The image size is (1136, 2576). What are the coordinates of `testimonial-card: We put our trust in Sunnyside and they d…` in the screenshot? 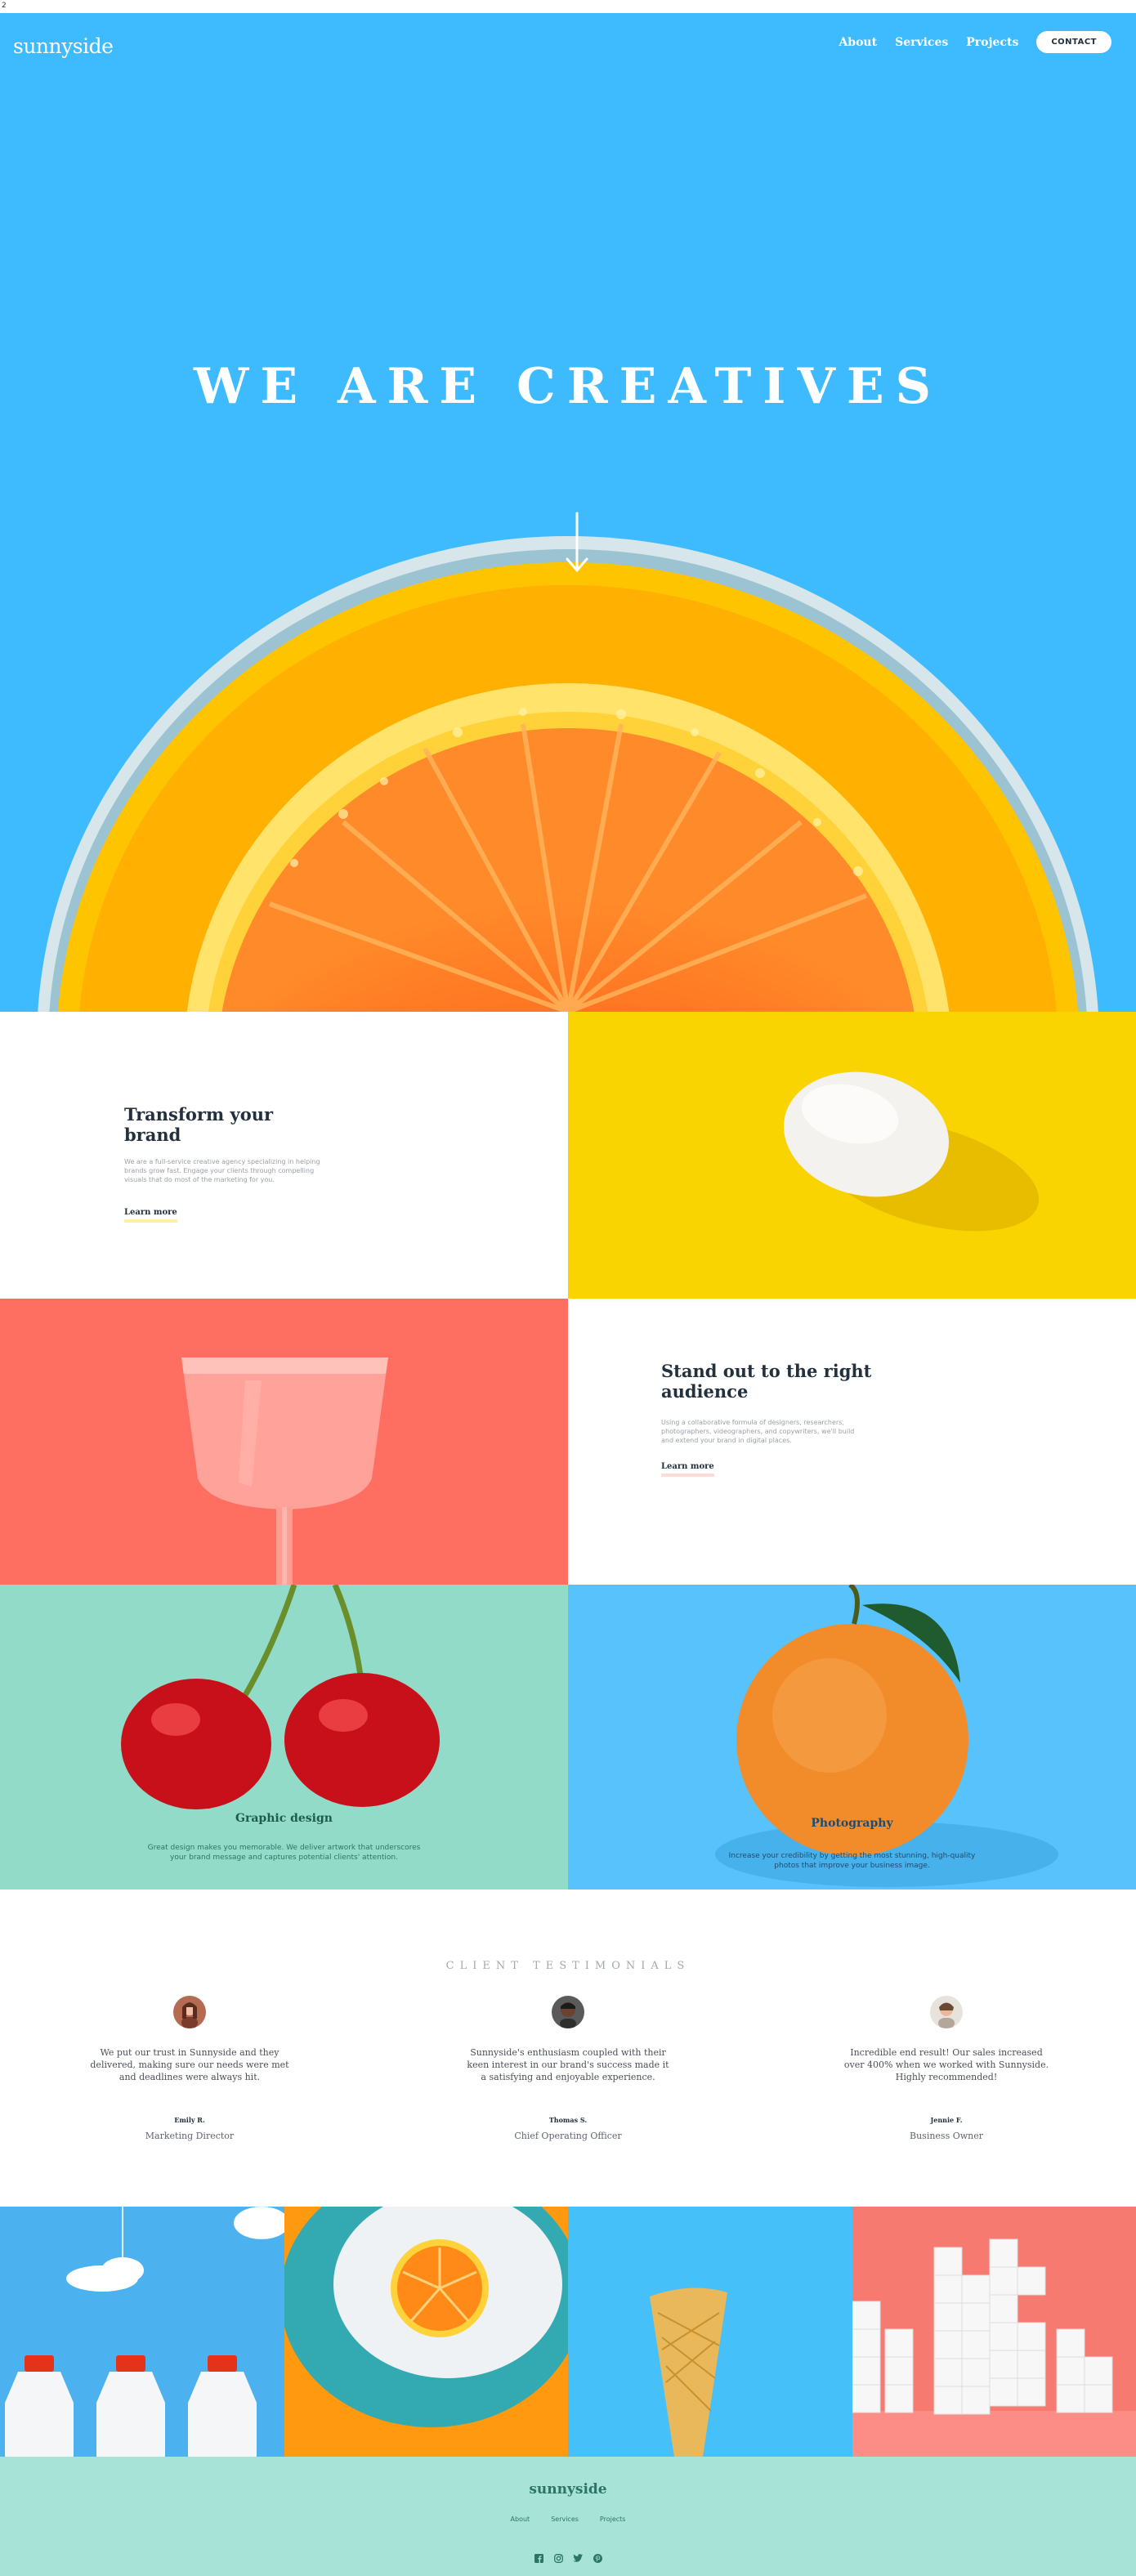 It's located at (189, 2068).